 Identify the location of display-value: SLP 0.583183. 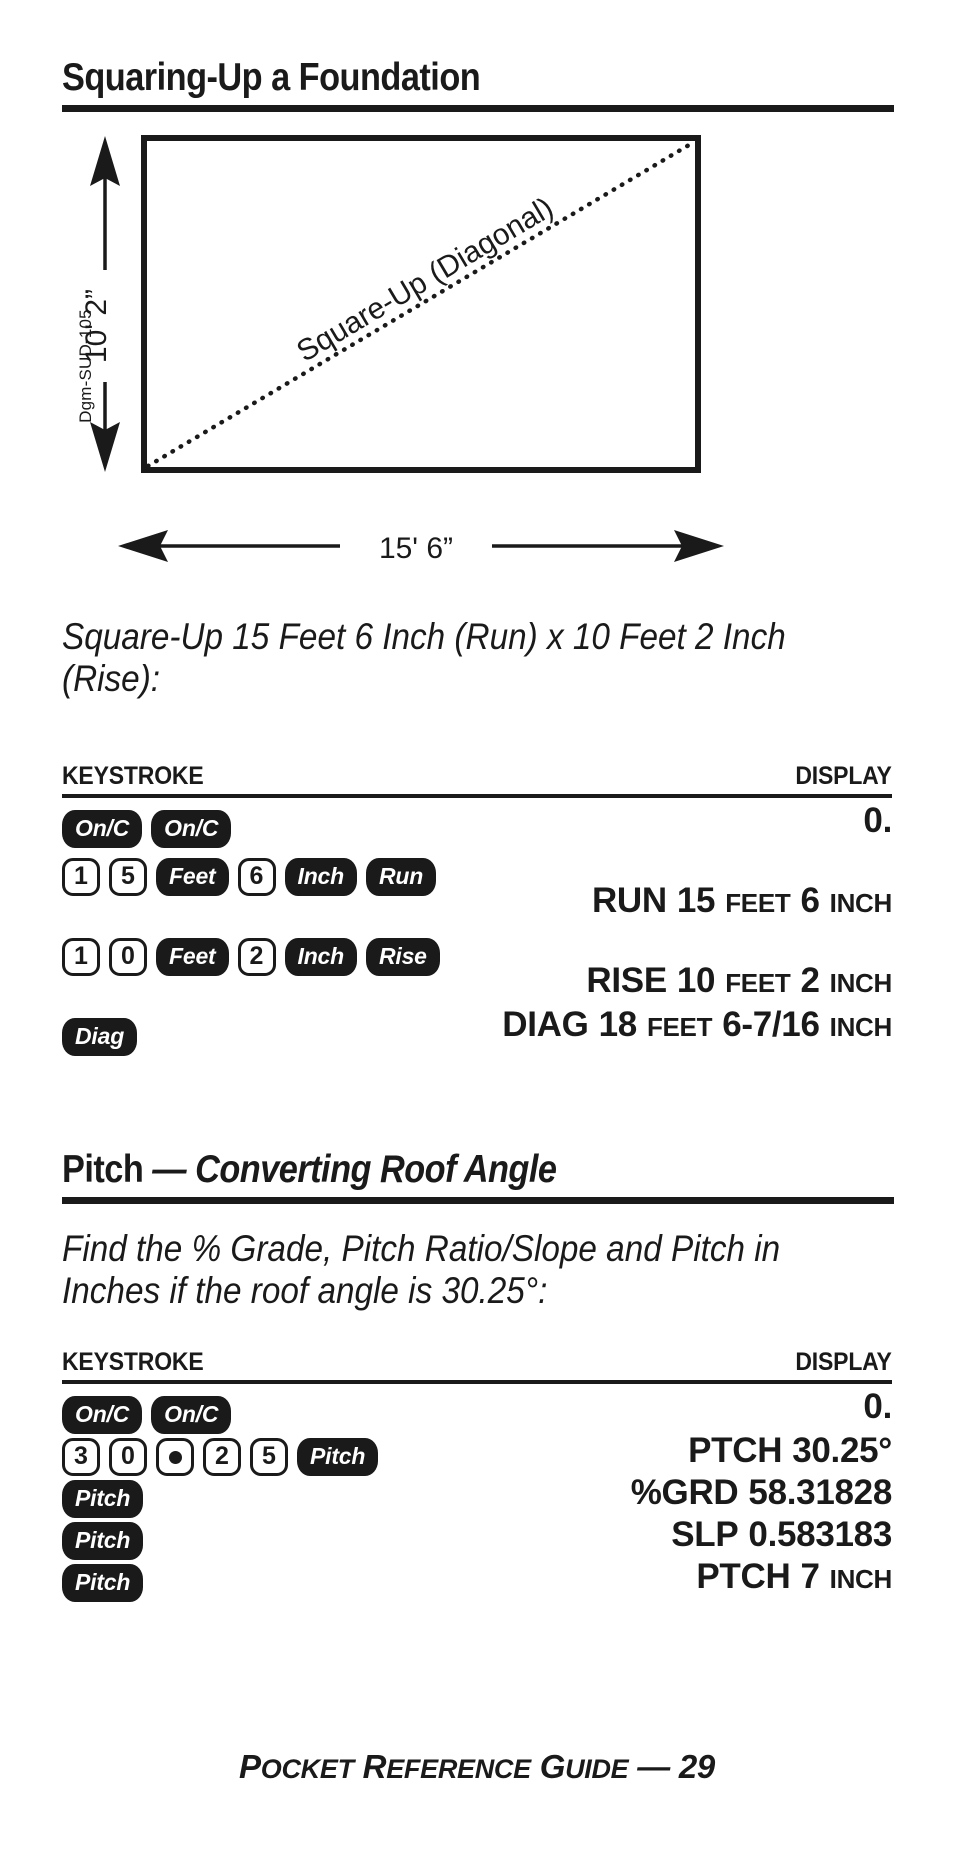
(781, 1534).